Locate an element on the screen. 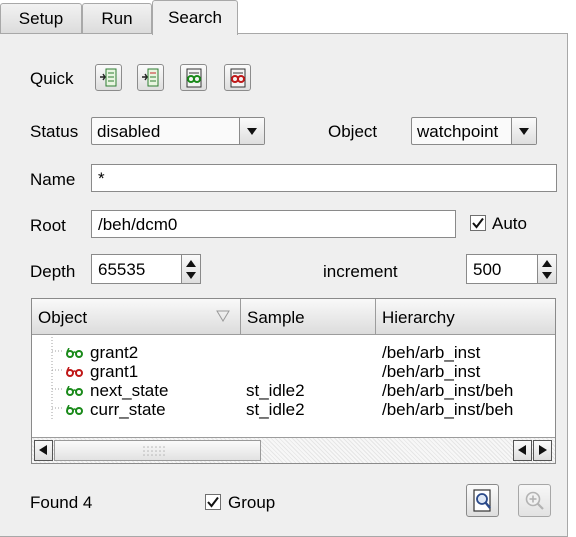  name-input: * is located at coordinates (324, 178).